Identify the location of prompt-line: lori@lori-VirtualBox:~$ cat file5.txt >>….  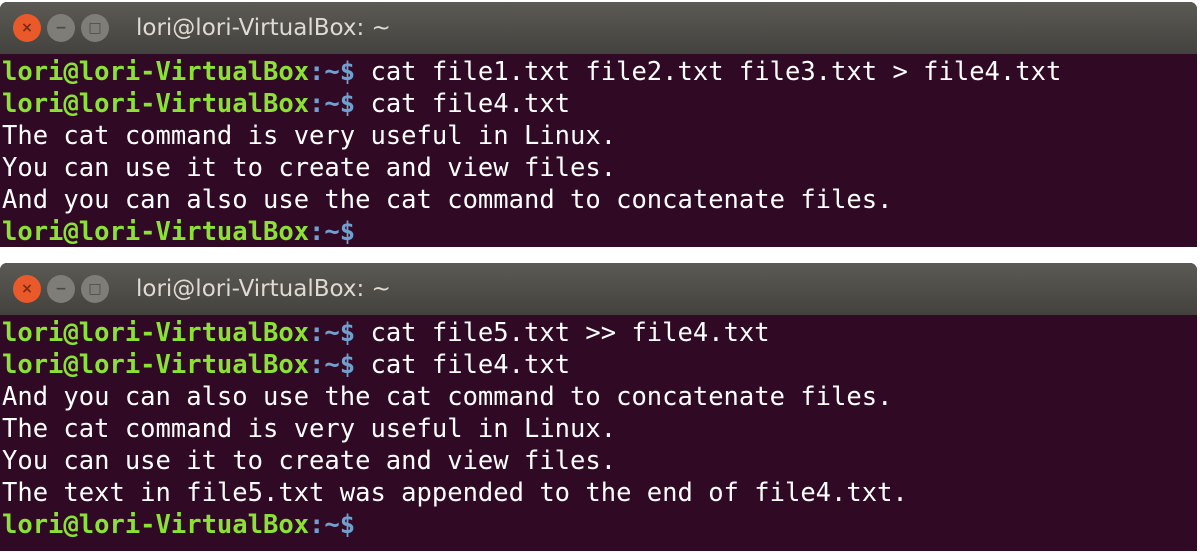
(599, 333).